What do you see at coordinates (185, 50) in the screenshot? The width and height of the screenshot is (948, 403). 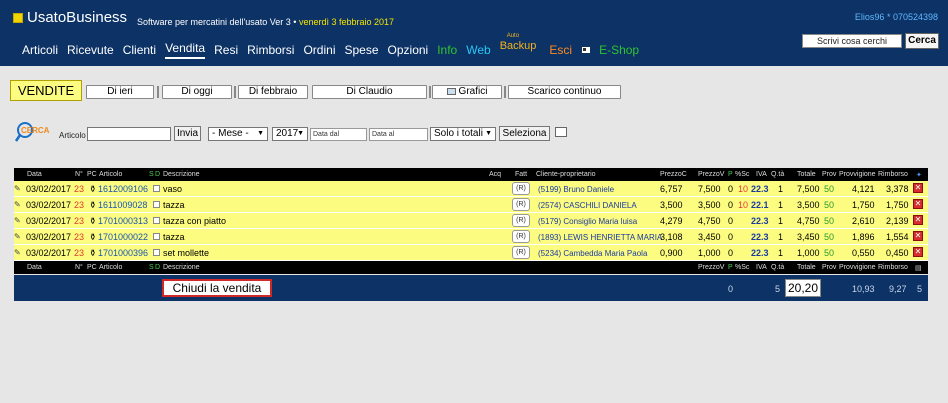 I see `nav-vendita: Vendita` at bounding box center [185, 50].